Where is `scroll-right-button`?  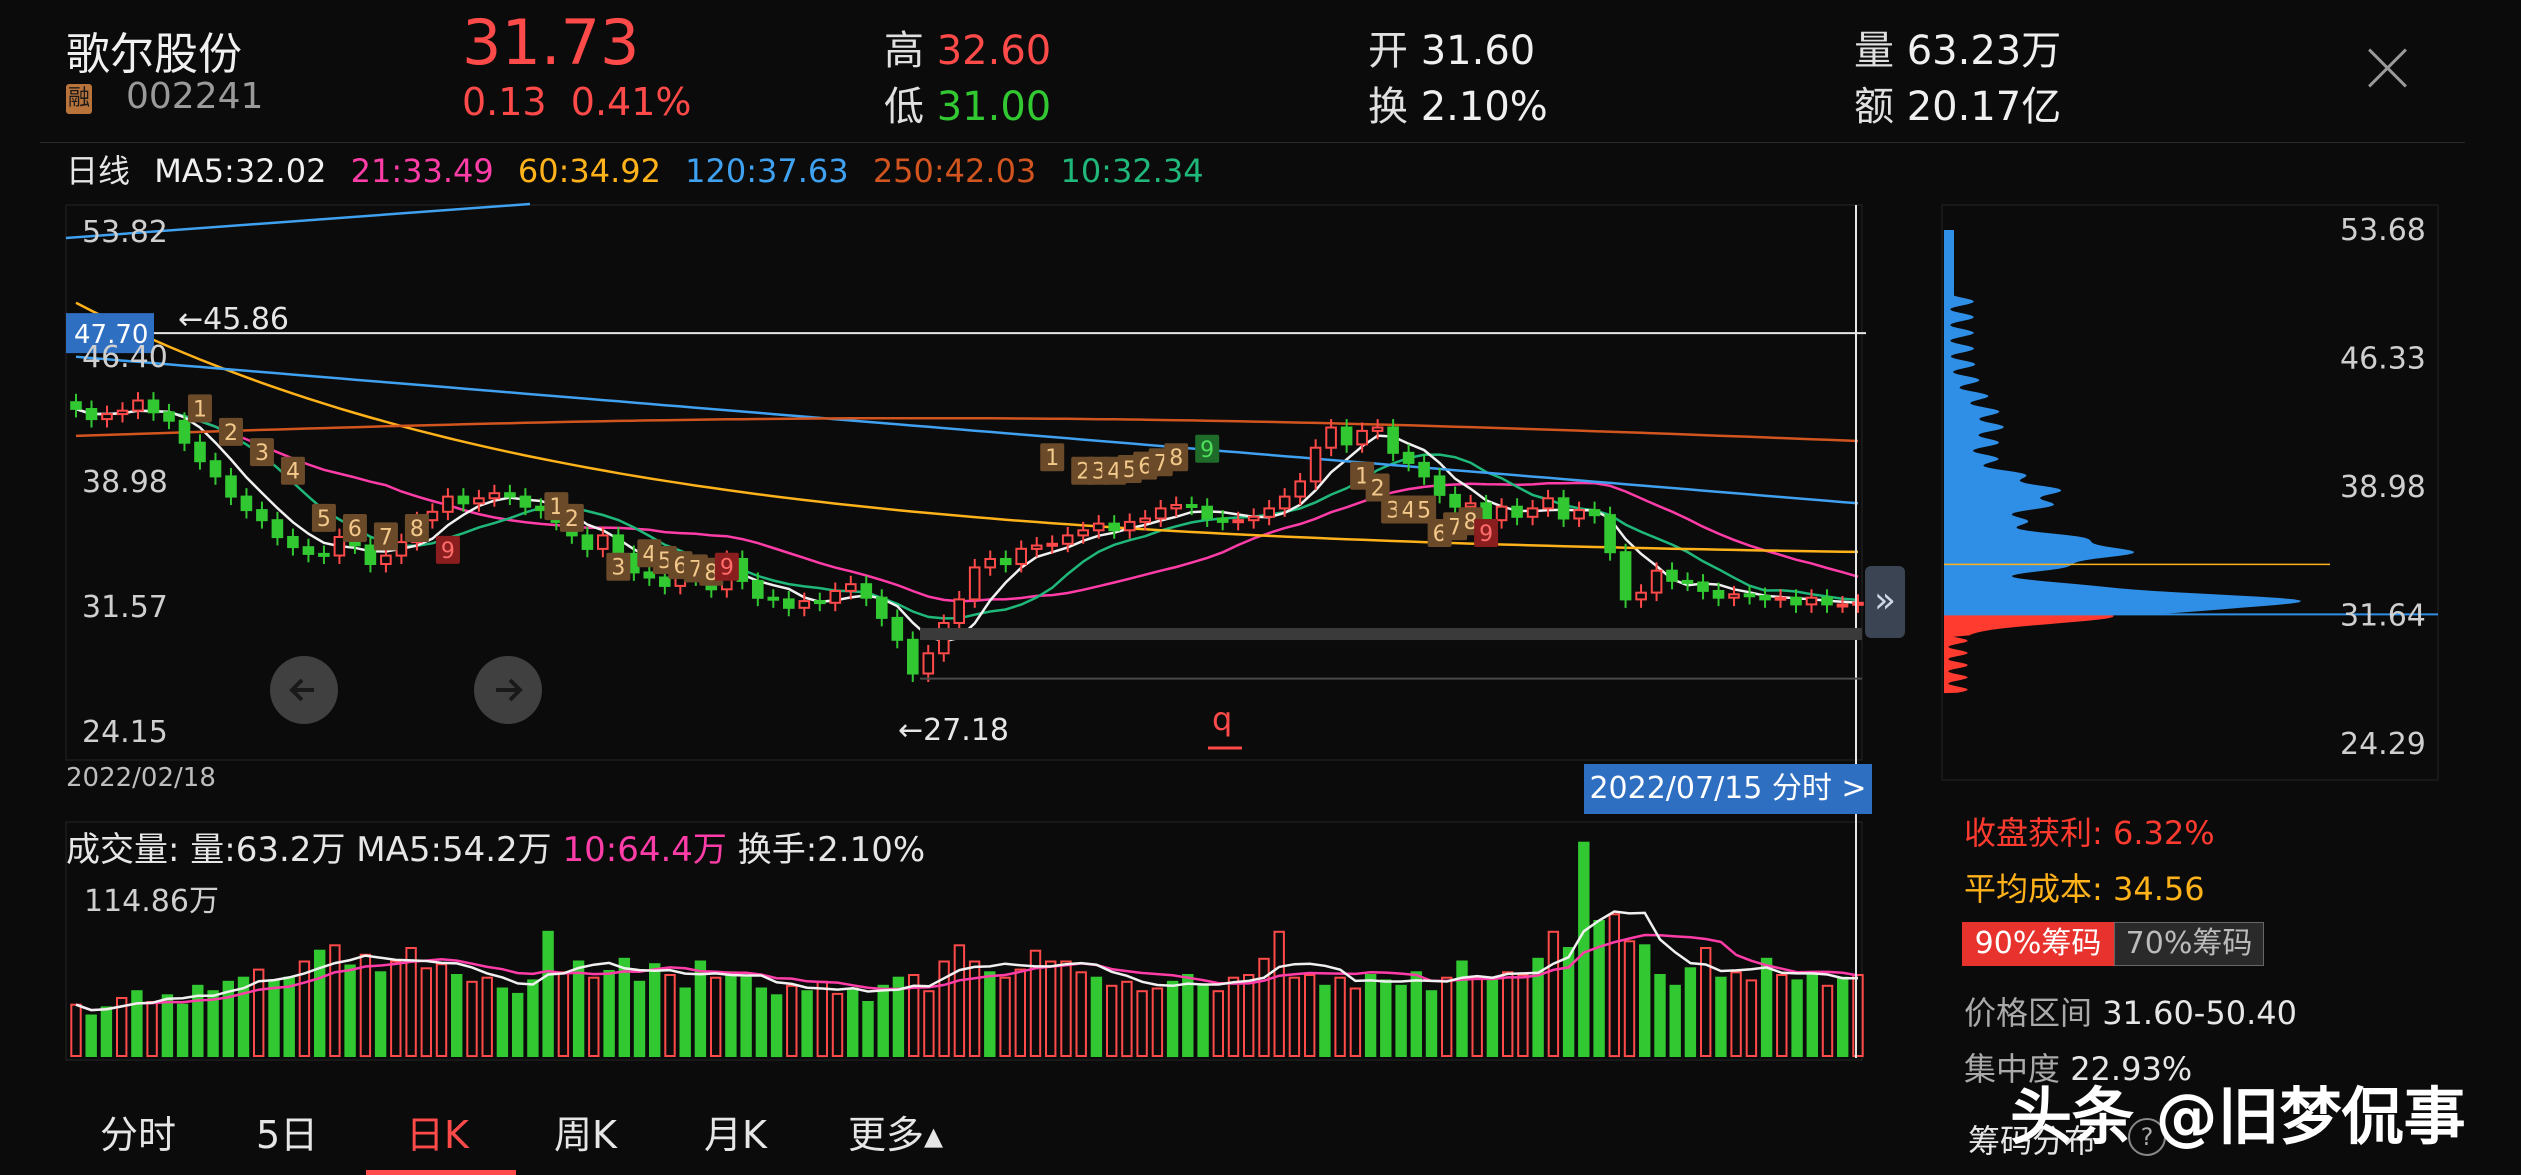 scroll-right-button is located at coordinates (508, 690).